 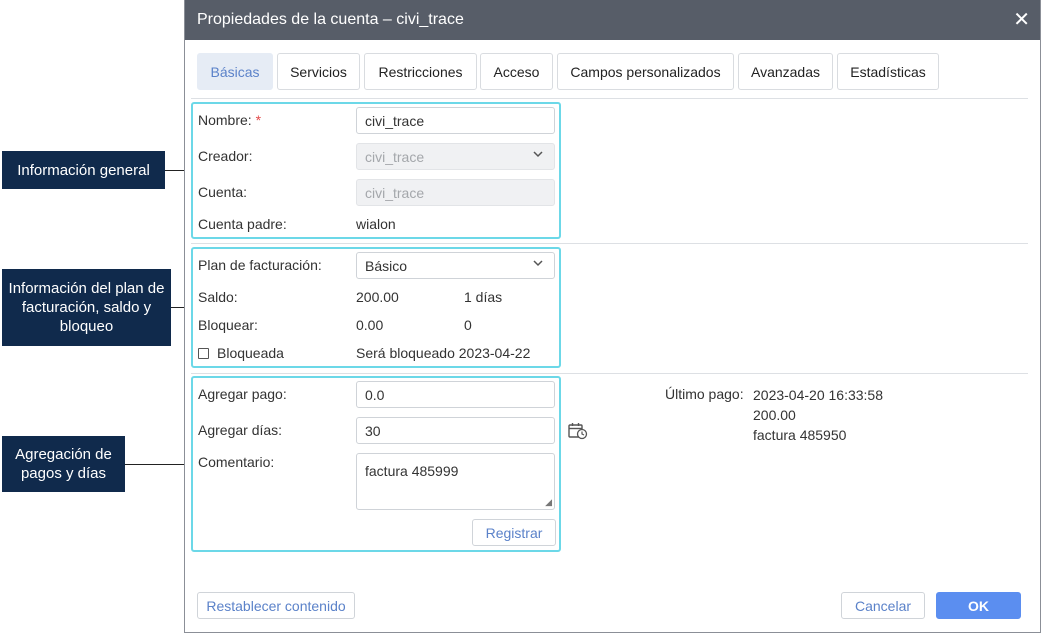 I want to click on blocked-note: Será bloqueado 2023-04-22, so click(x=443, y=353).